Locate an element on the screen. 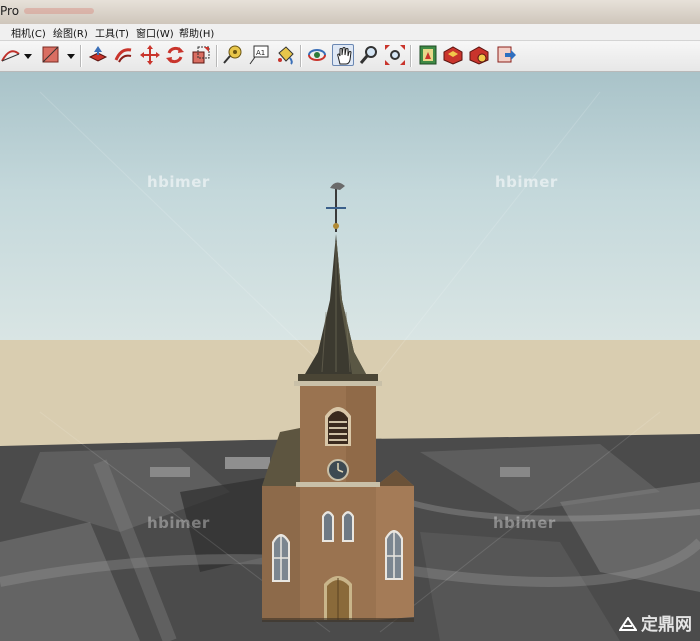 The image size is (700, 641). zoom-extents-button is located at coordinates (395, 55).